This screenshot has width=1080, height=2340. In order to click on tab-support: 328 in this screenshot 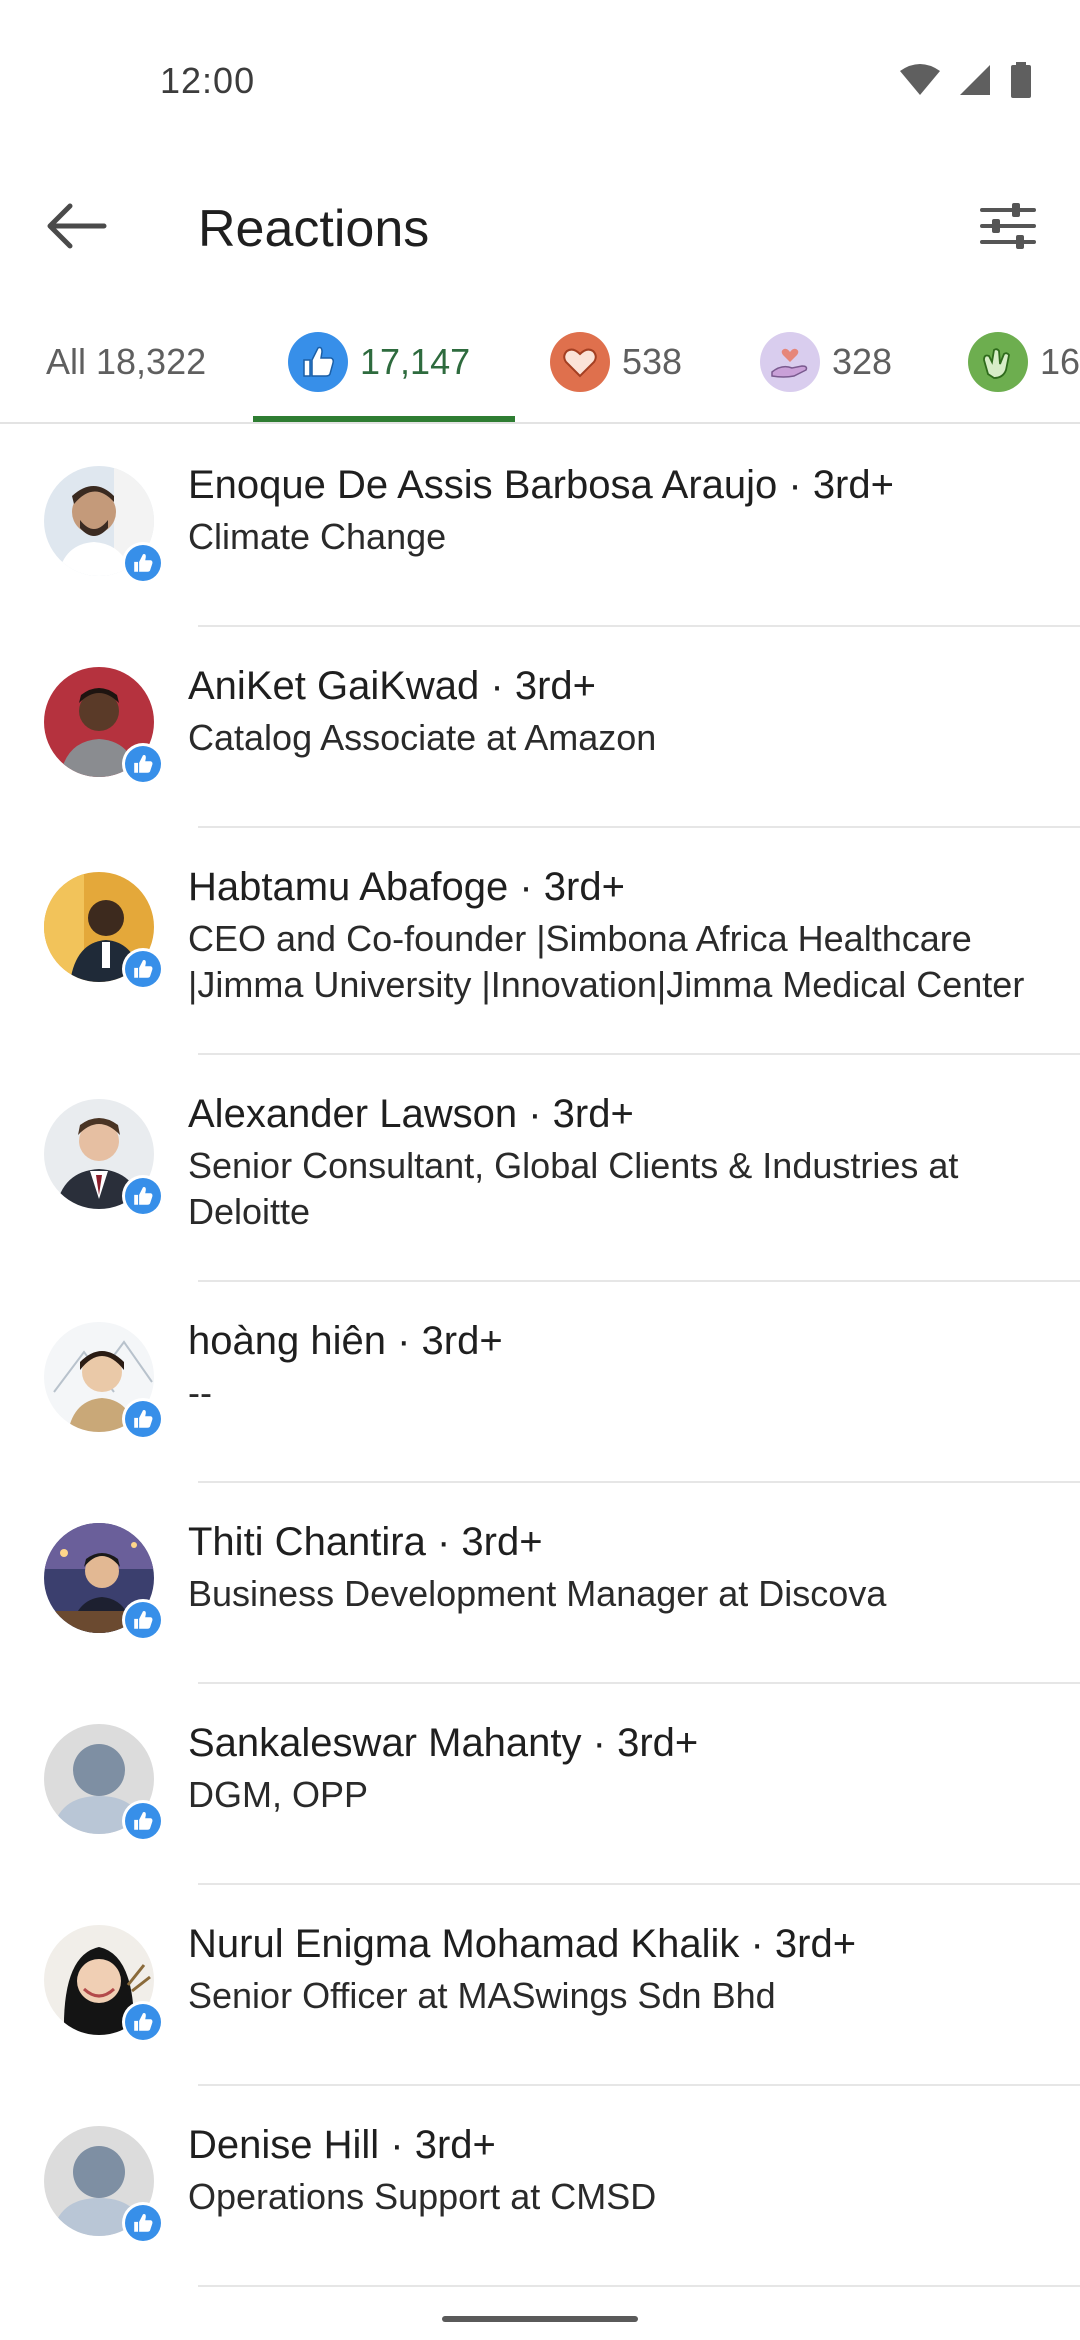, I will do `click(826, 361)`.